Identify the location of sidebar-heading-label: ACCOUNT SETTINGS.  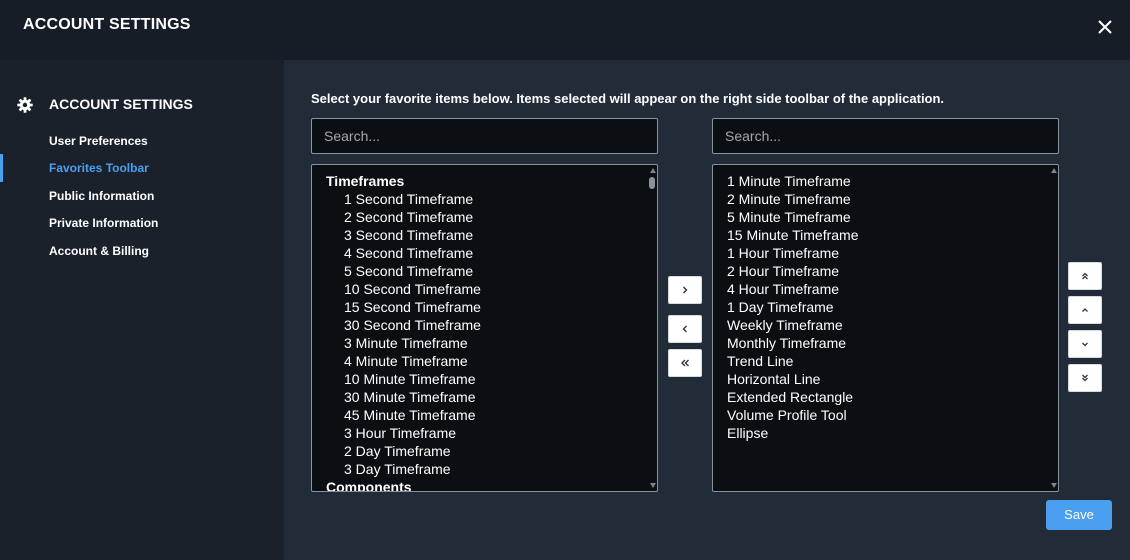
(121, 104).